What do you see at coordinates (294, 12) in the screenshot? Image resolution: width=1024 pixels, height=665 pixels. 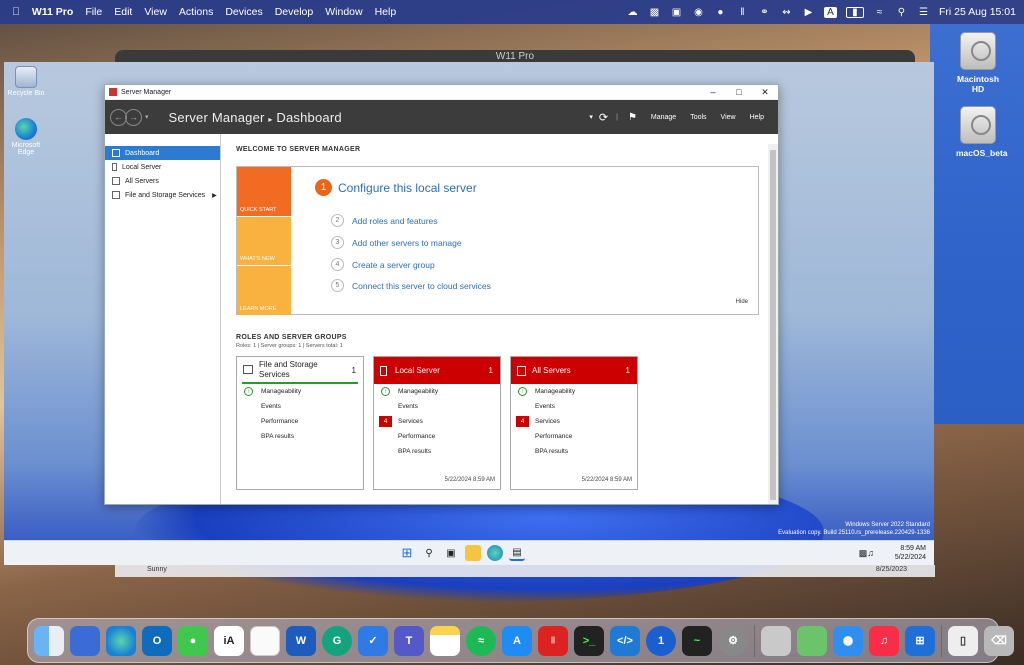 I see `menu-develop: Develop` at bounding box center [294, 12].